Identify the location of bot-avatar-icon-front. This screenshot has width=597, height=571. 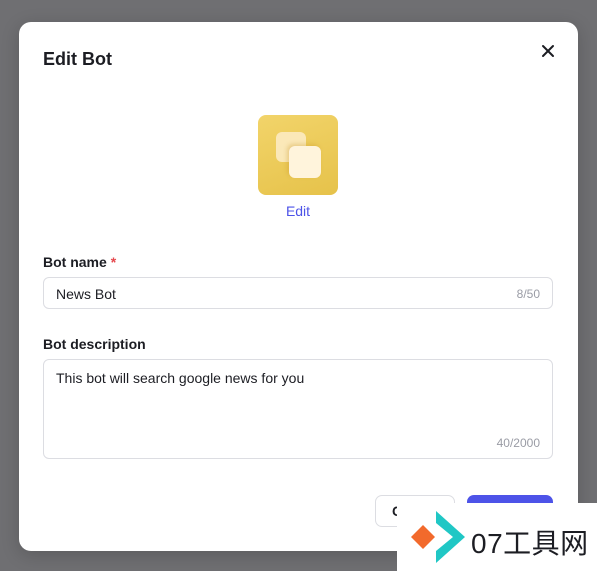
(305, 162).